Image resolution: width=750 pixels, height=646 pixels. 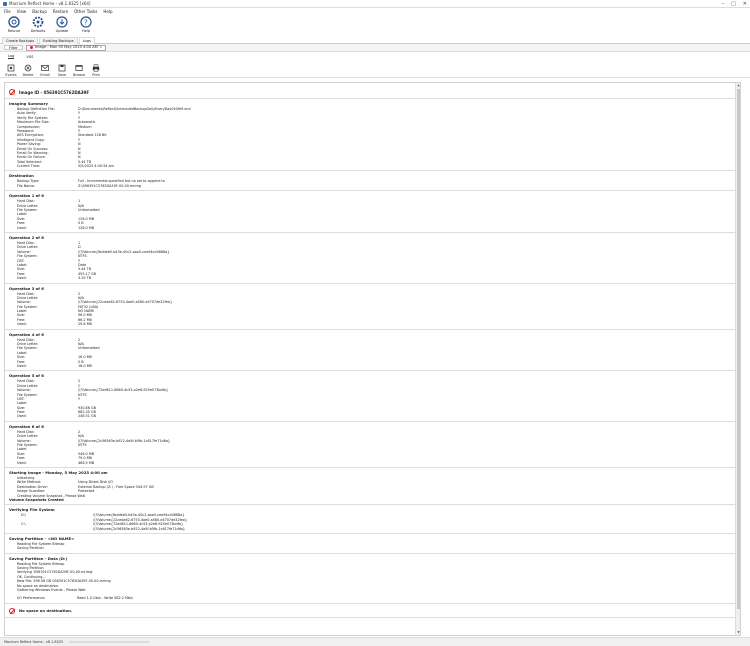 What do you see at coordinates (723, 4) in the screenshot?
I see `minimize-icon: –` at bounding box center [723, 4].